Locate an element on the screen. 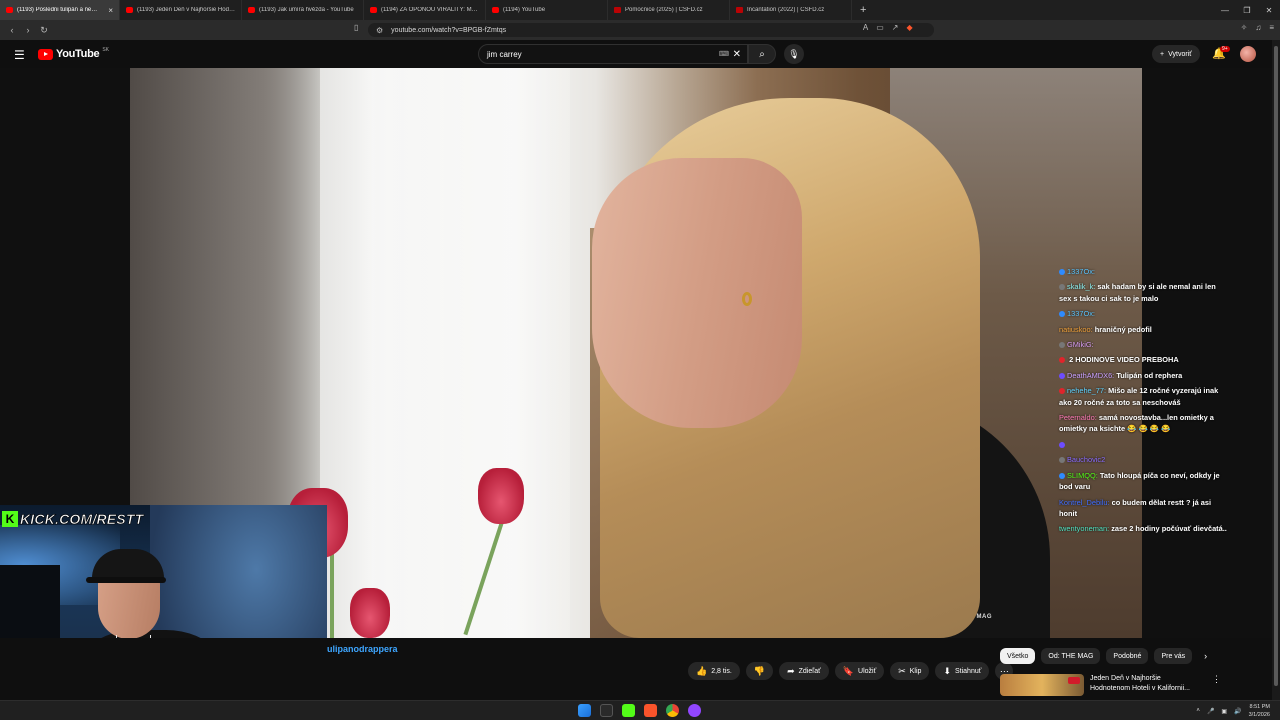 This screenshot has height=720, width=1280. voice-search-button: 🎙 is located at coordinates (794, 54).